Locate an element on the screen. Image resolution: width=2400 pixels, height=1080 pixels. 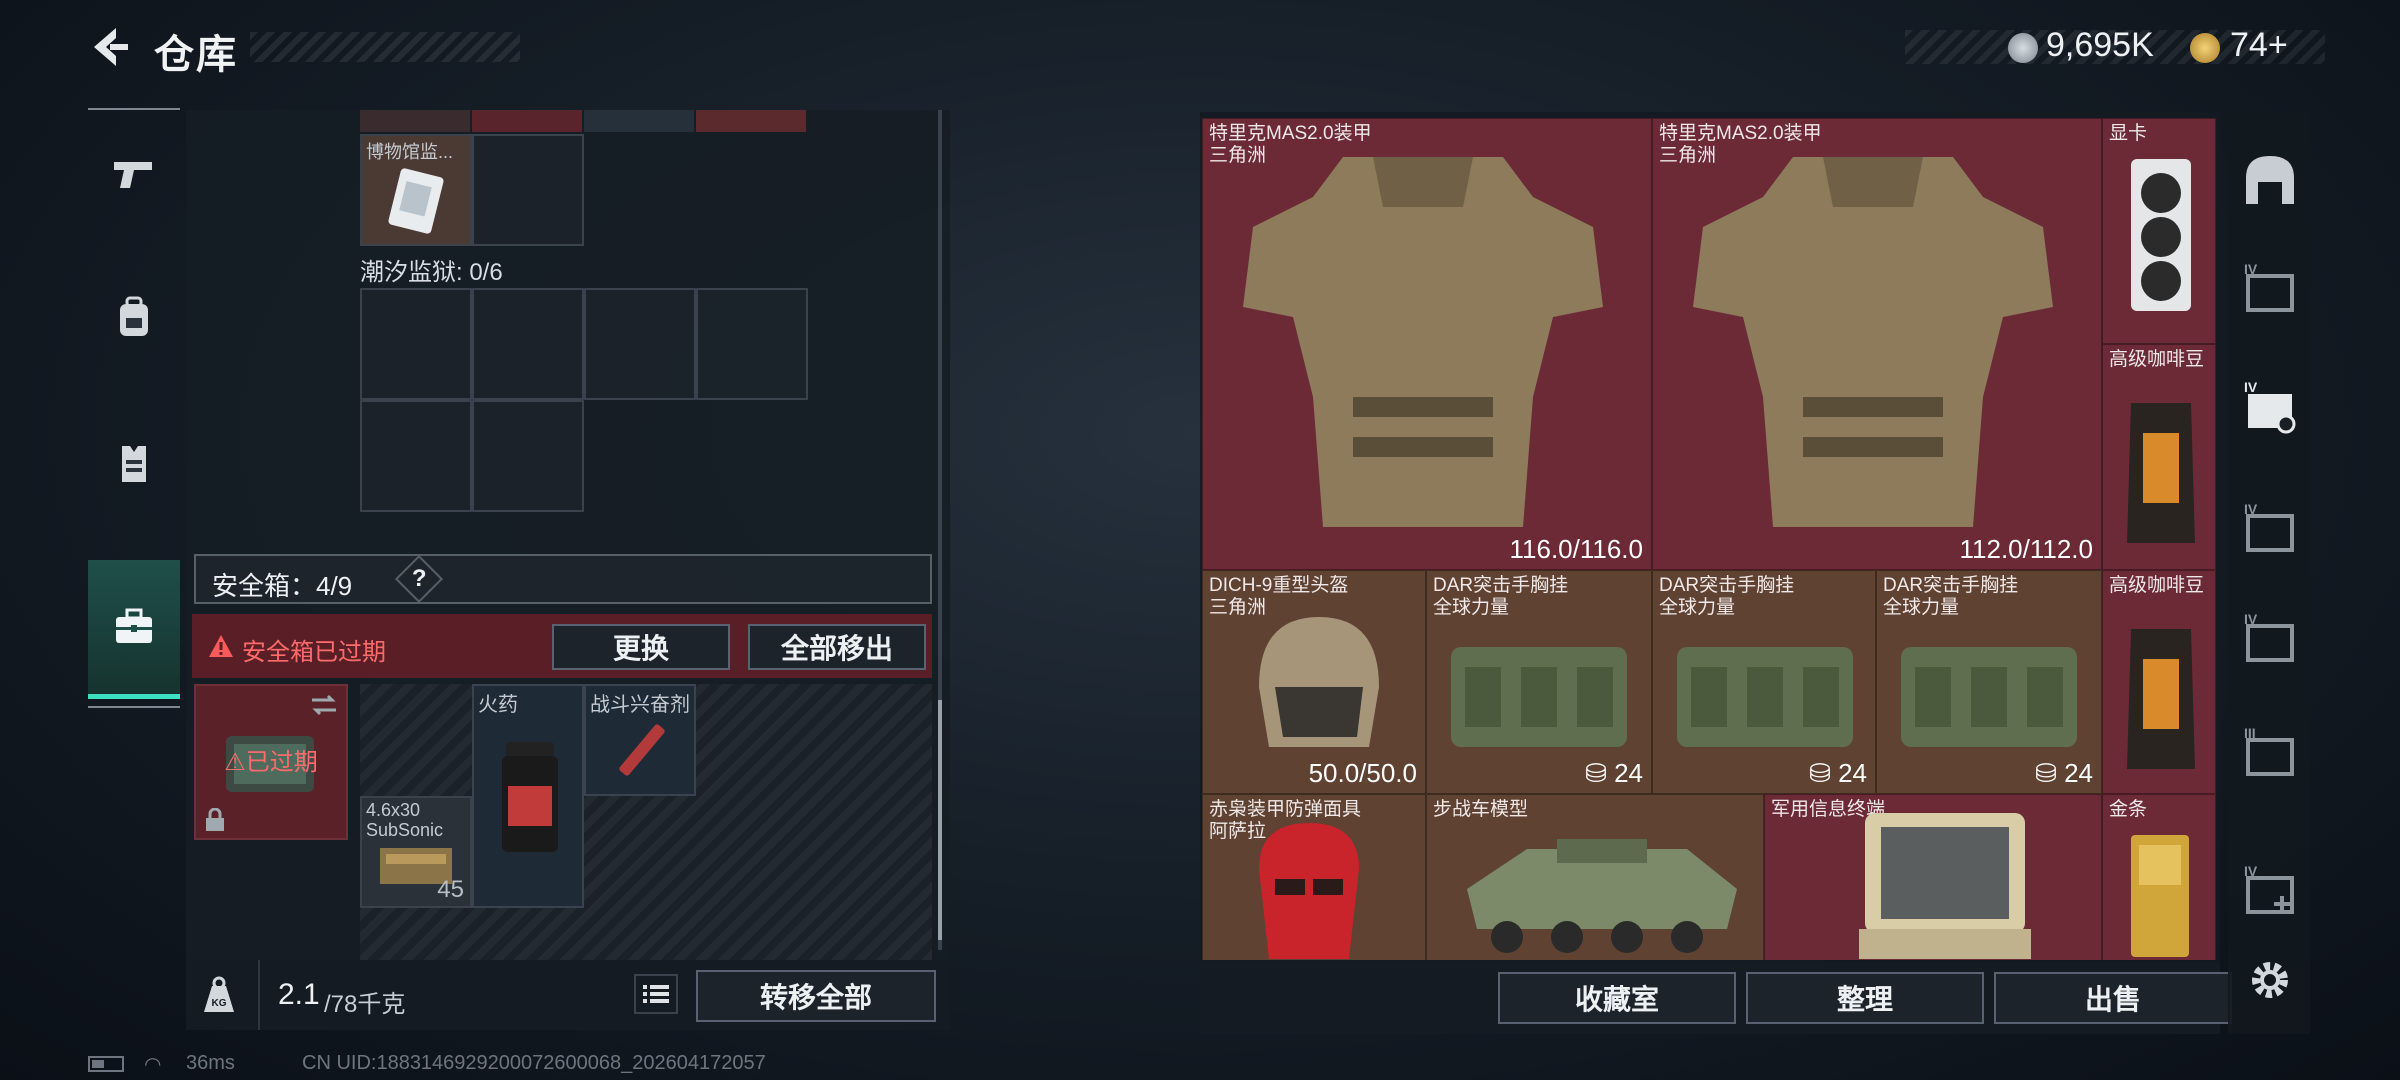
item-chest-rig-3: DAR突击手胸挂 全球力量 ⛁ 24 is located at coordinates (1989, 682).